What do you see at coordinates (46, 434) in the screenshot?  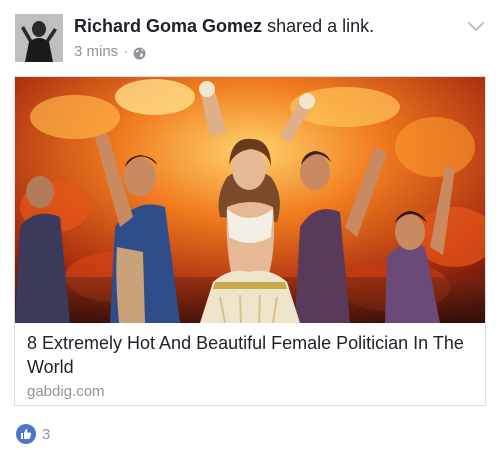 I see `like-count: 3` at bounding box center [46, 434].